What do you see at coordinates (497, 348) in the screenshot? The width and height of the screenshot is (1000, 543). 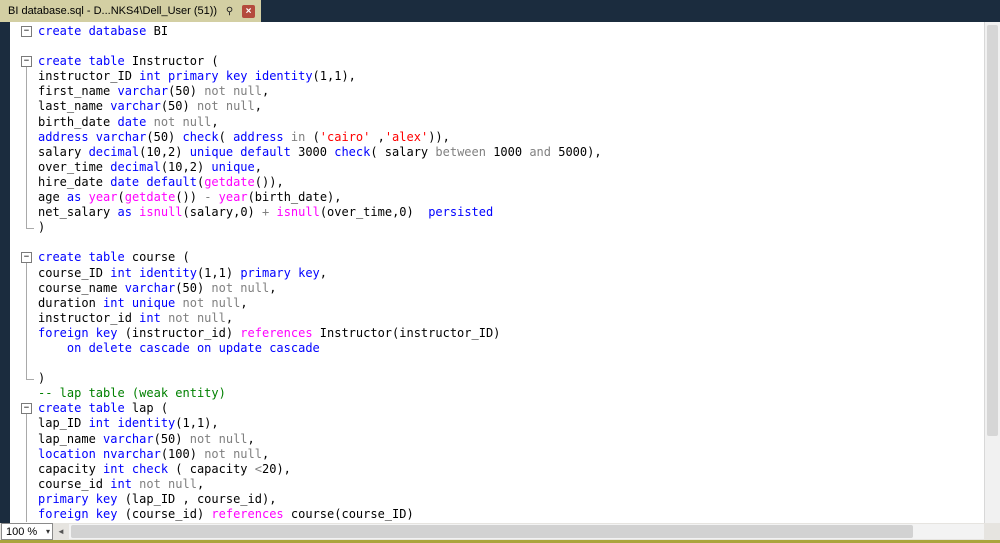 I see `code-line: on delete cascade on update cascade` at bounding box center [497, 348].